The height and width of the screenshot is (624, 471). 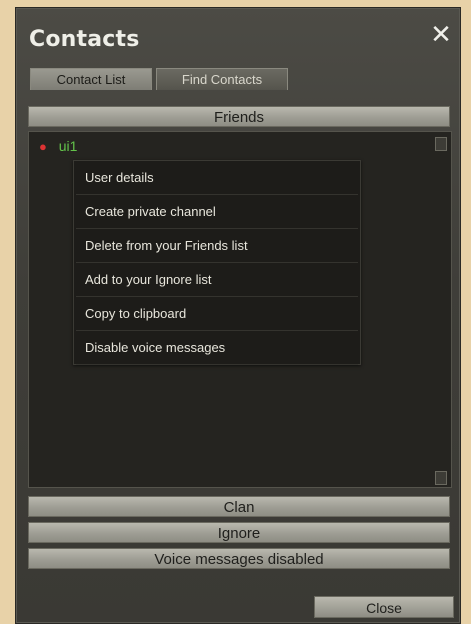 What do you see at coordinates (91, 79) in the screenshot?
I see `tab-contact-list: Contact List` at bounding box center [91, 79].